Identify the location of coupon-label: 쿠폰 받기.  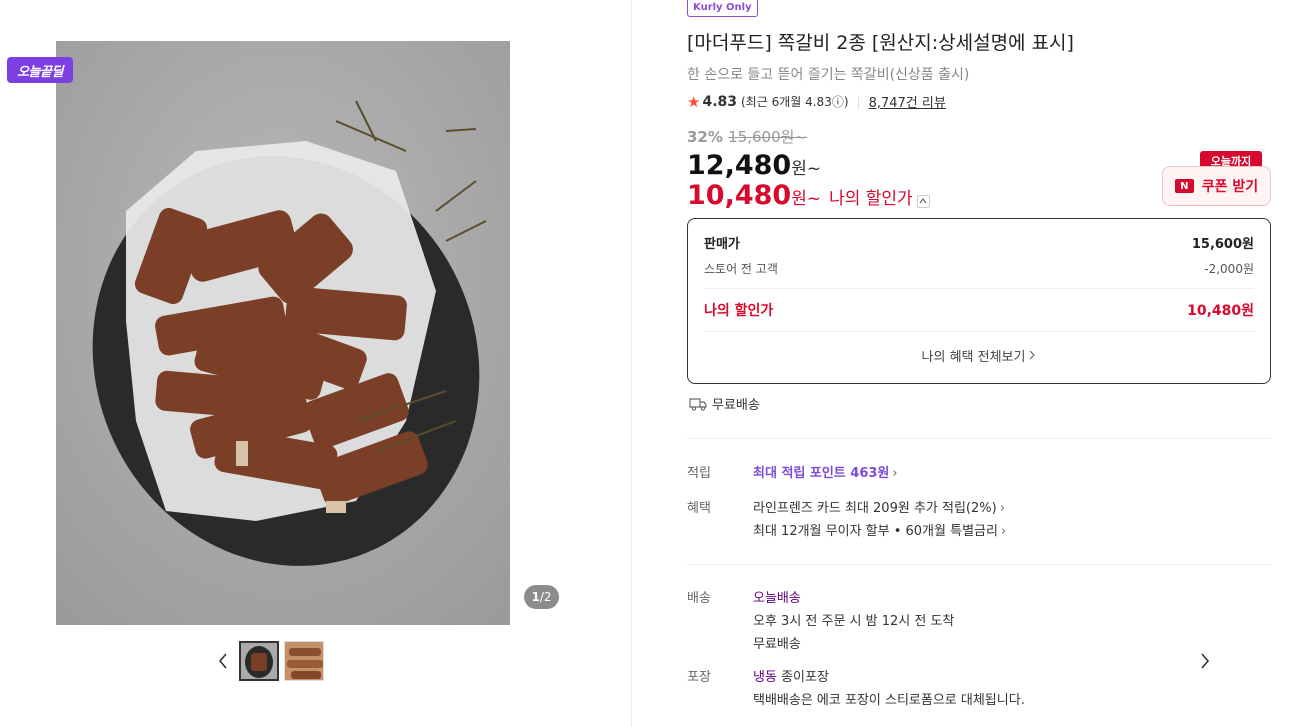
(1230, 187).